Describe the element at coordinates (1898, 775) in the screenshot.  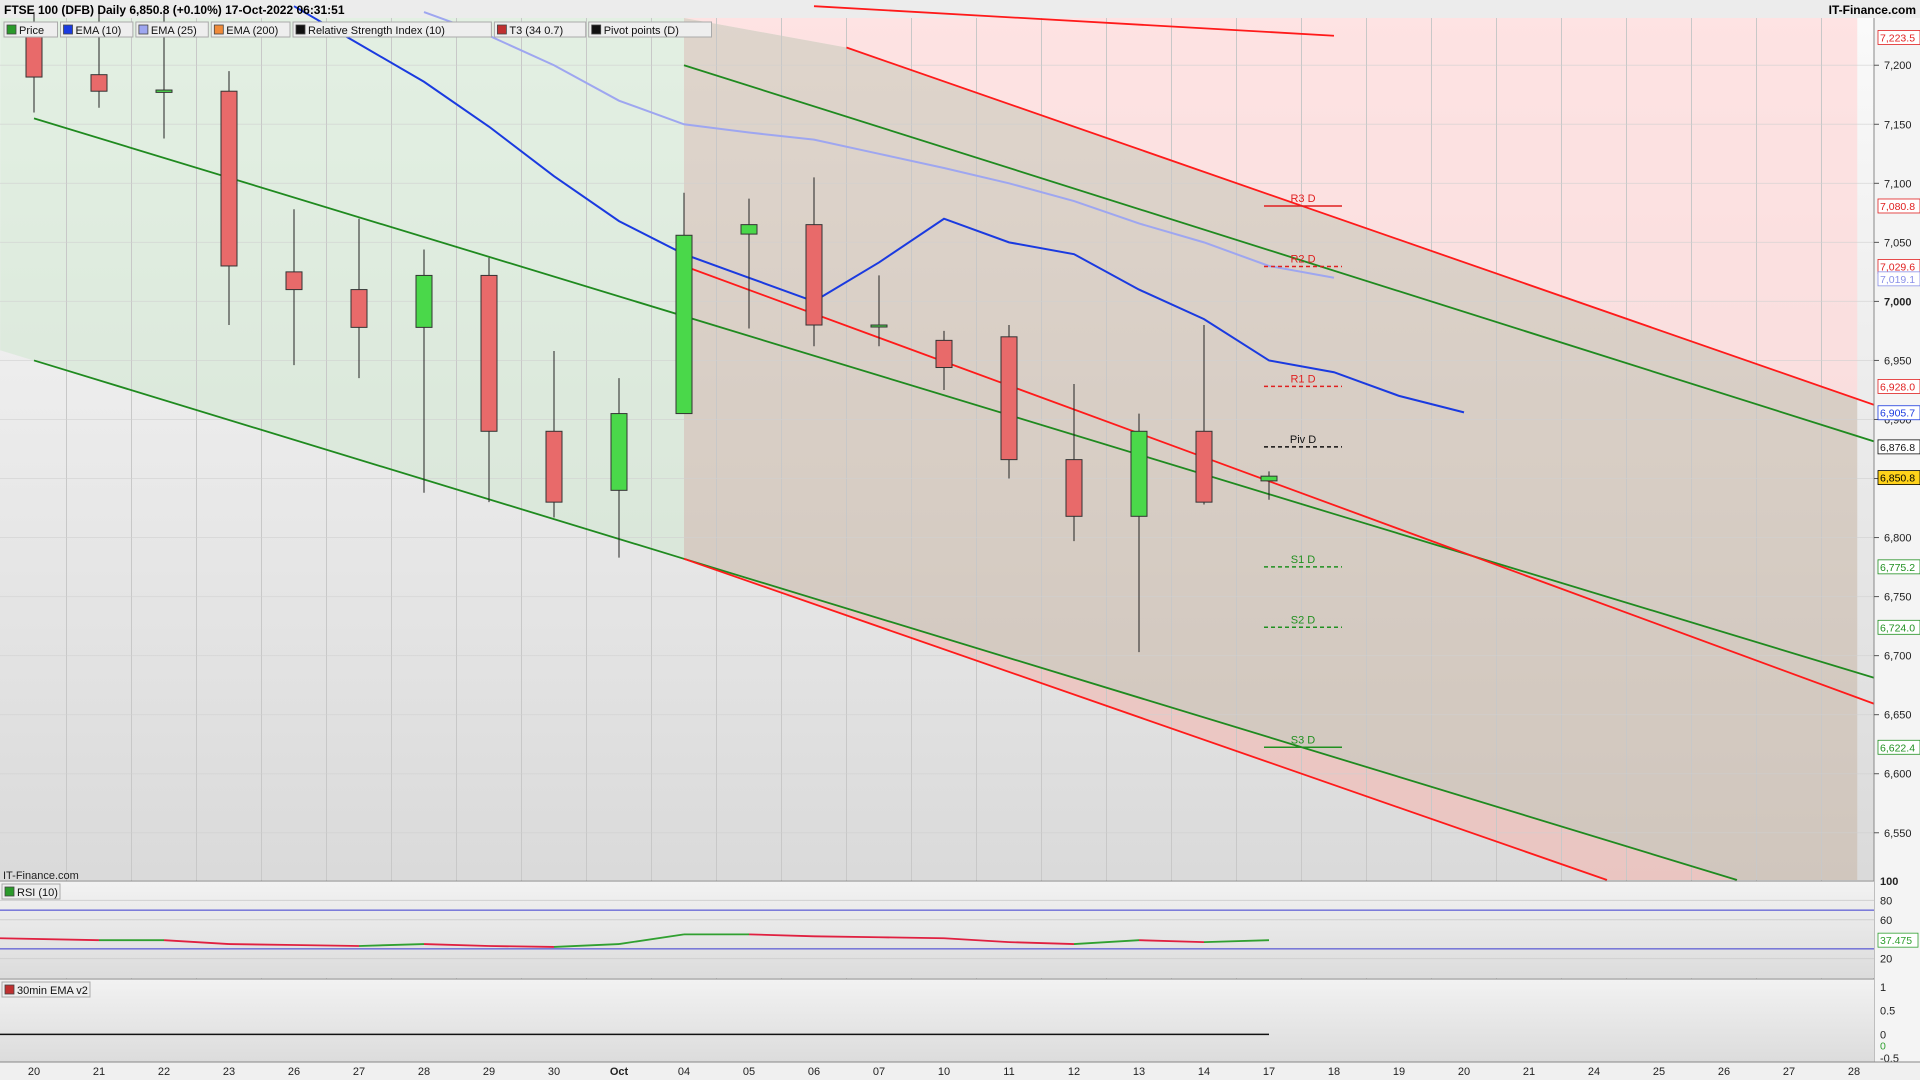
I see `y-tick-label: 6,600` at that location.